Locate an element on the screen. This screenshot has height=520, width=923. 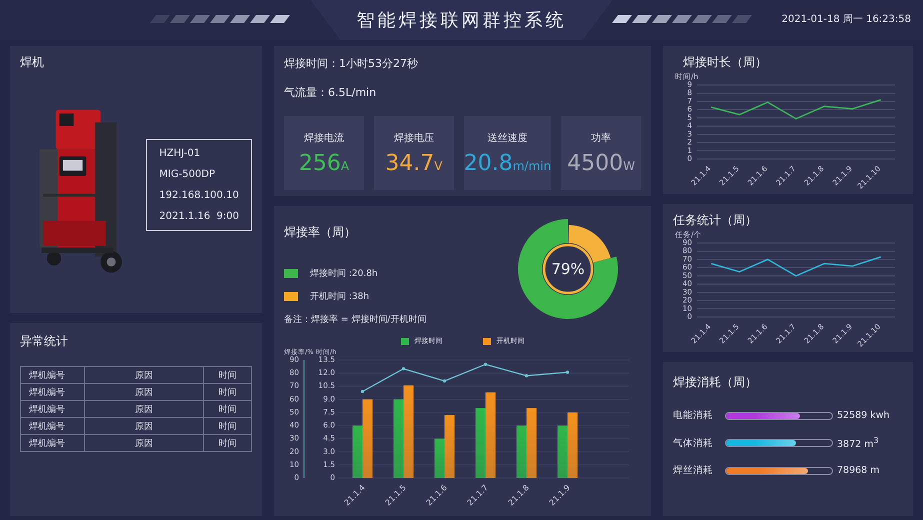
percentage-label: 79% is located at coordinates (568, 269).